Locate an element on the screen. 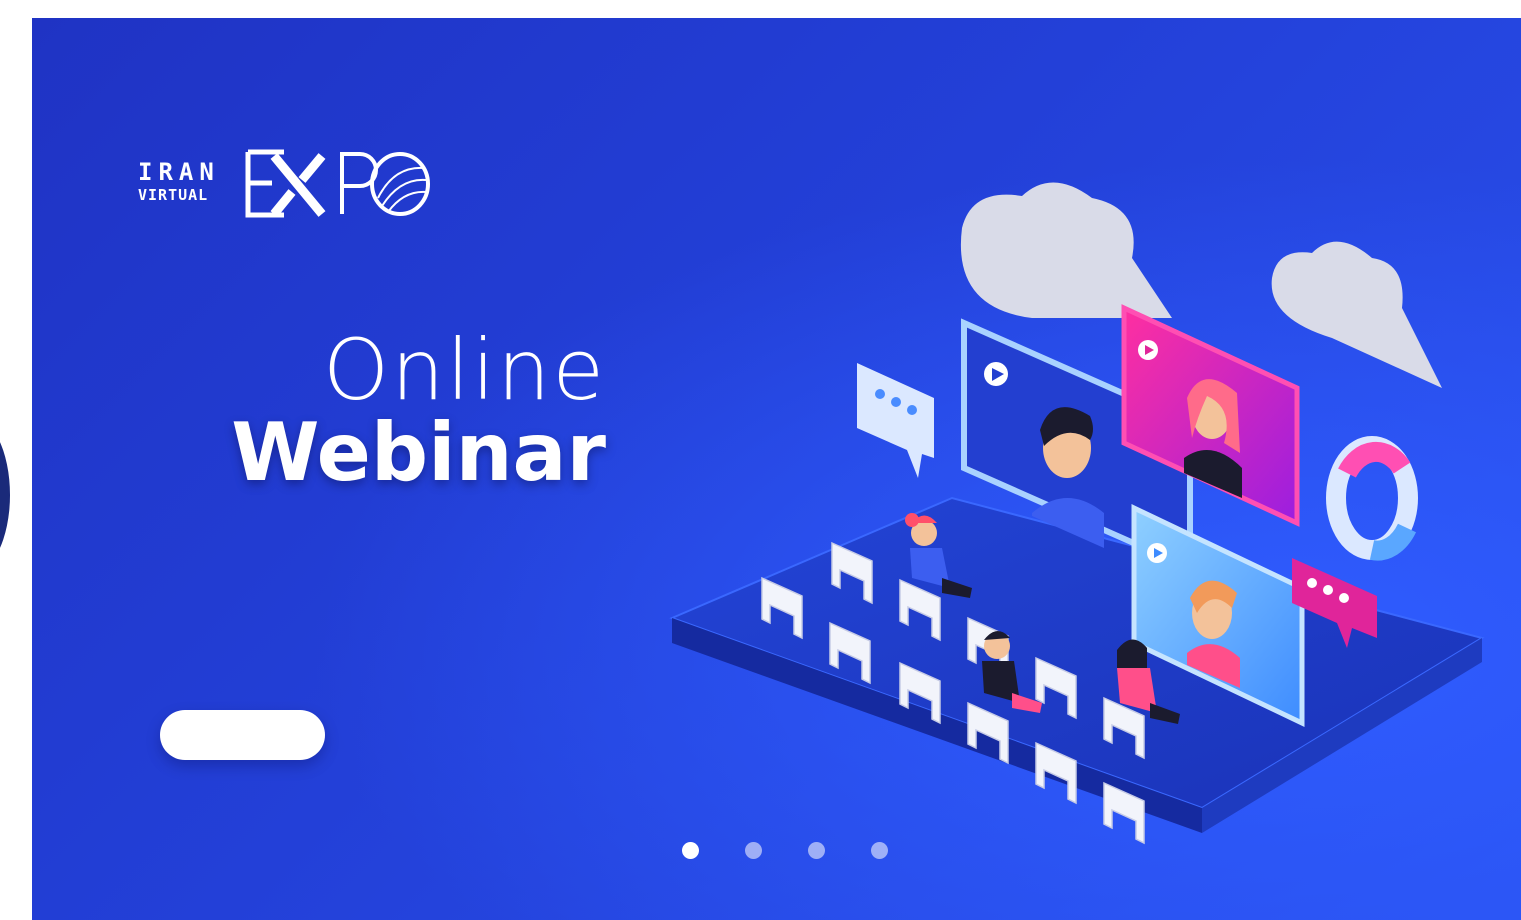 The image size is (1521, 920). carousel-indicators is located at coordinates (785, 850).